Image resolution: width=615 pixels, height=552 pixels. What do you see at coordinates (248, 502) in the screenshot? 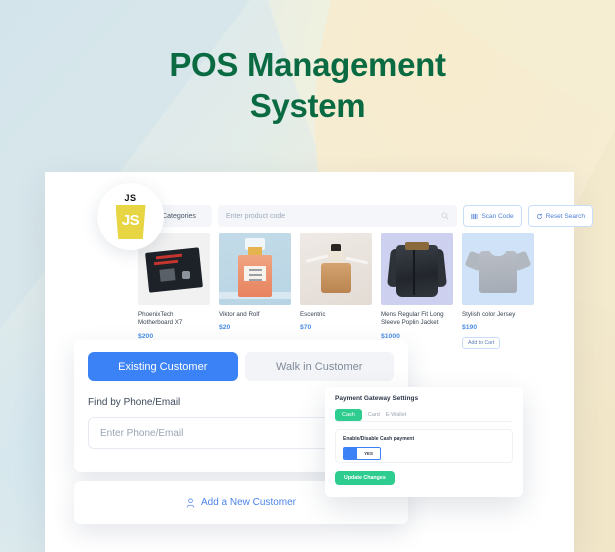
I see `add-new-customer-label: Add a New Customer` at bounding box center [248, 502].